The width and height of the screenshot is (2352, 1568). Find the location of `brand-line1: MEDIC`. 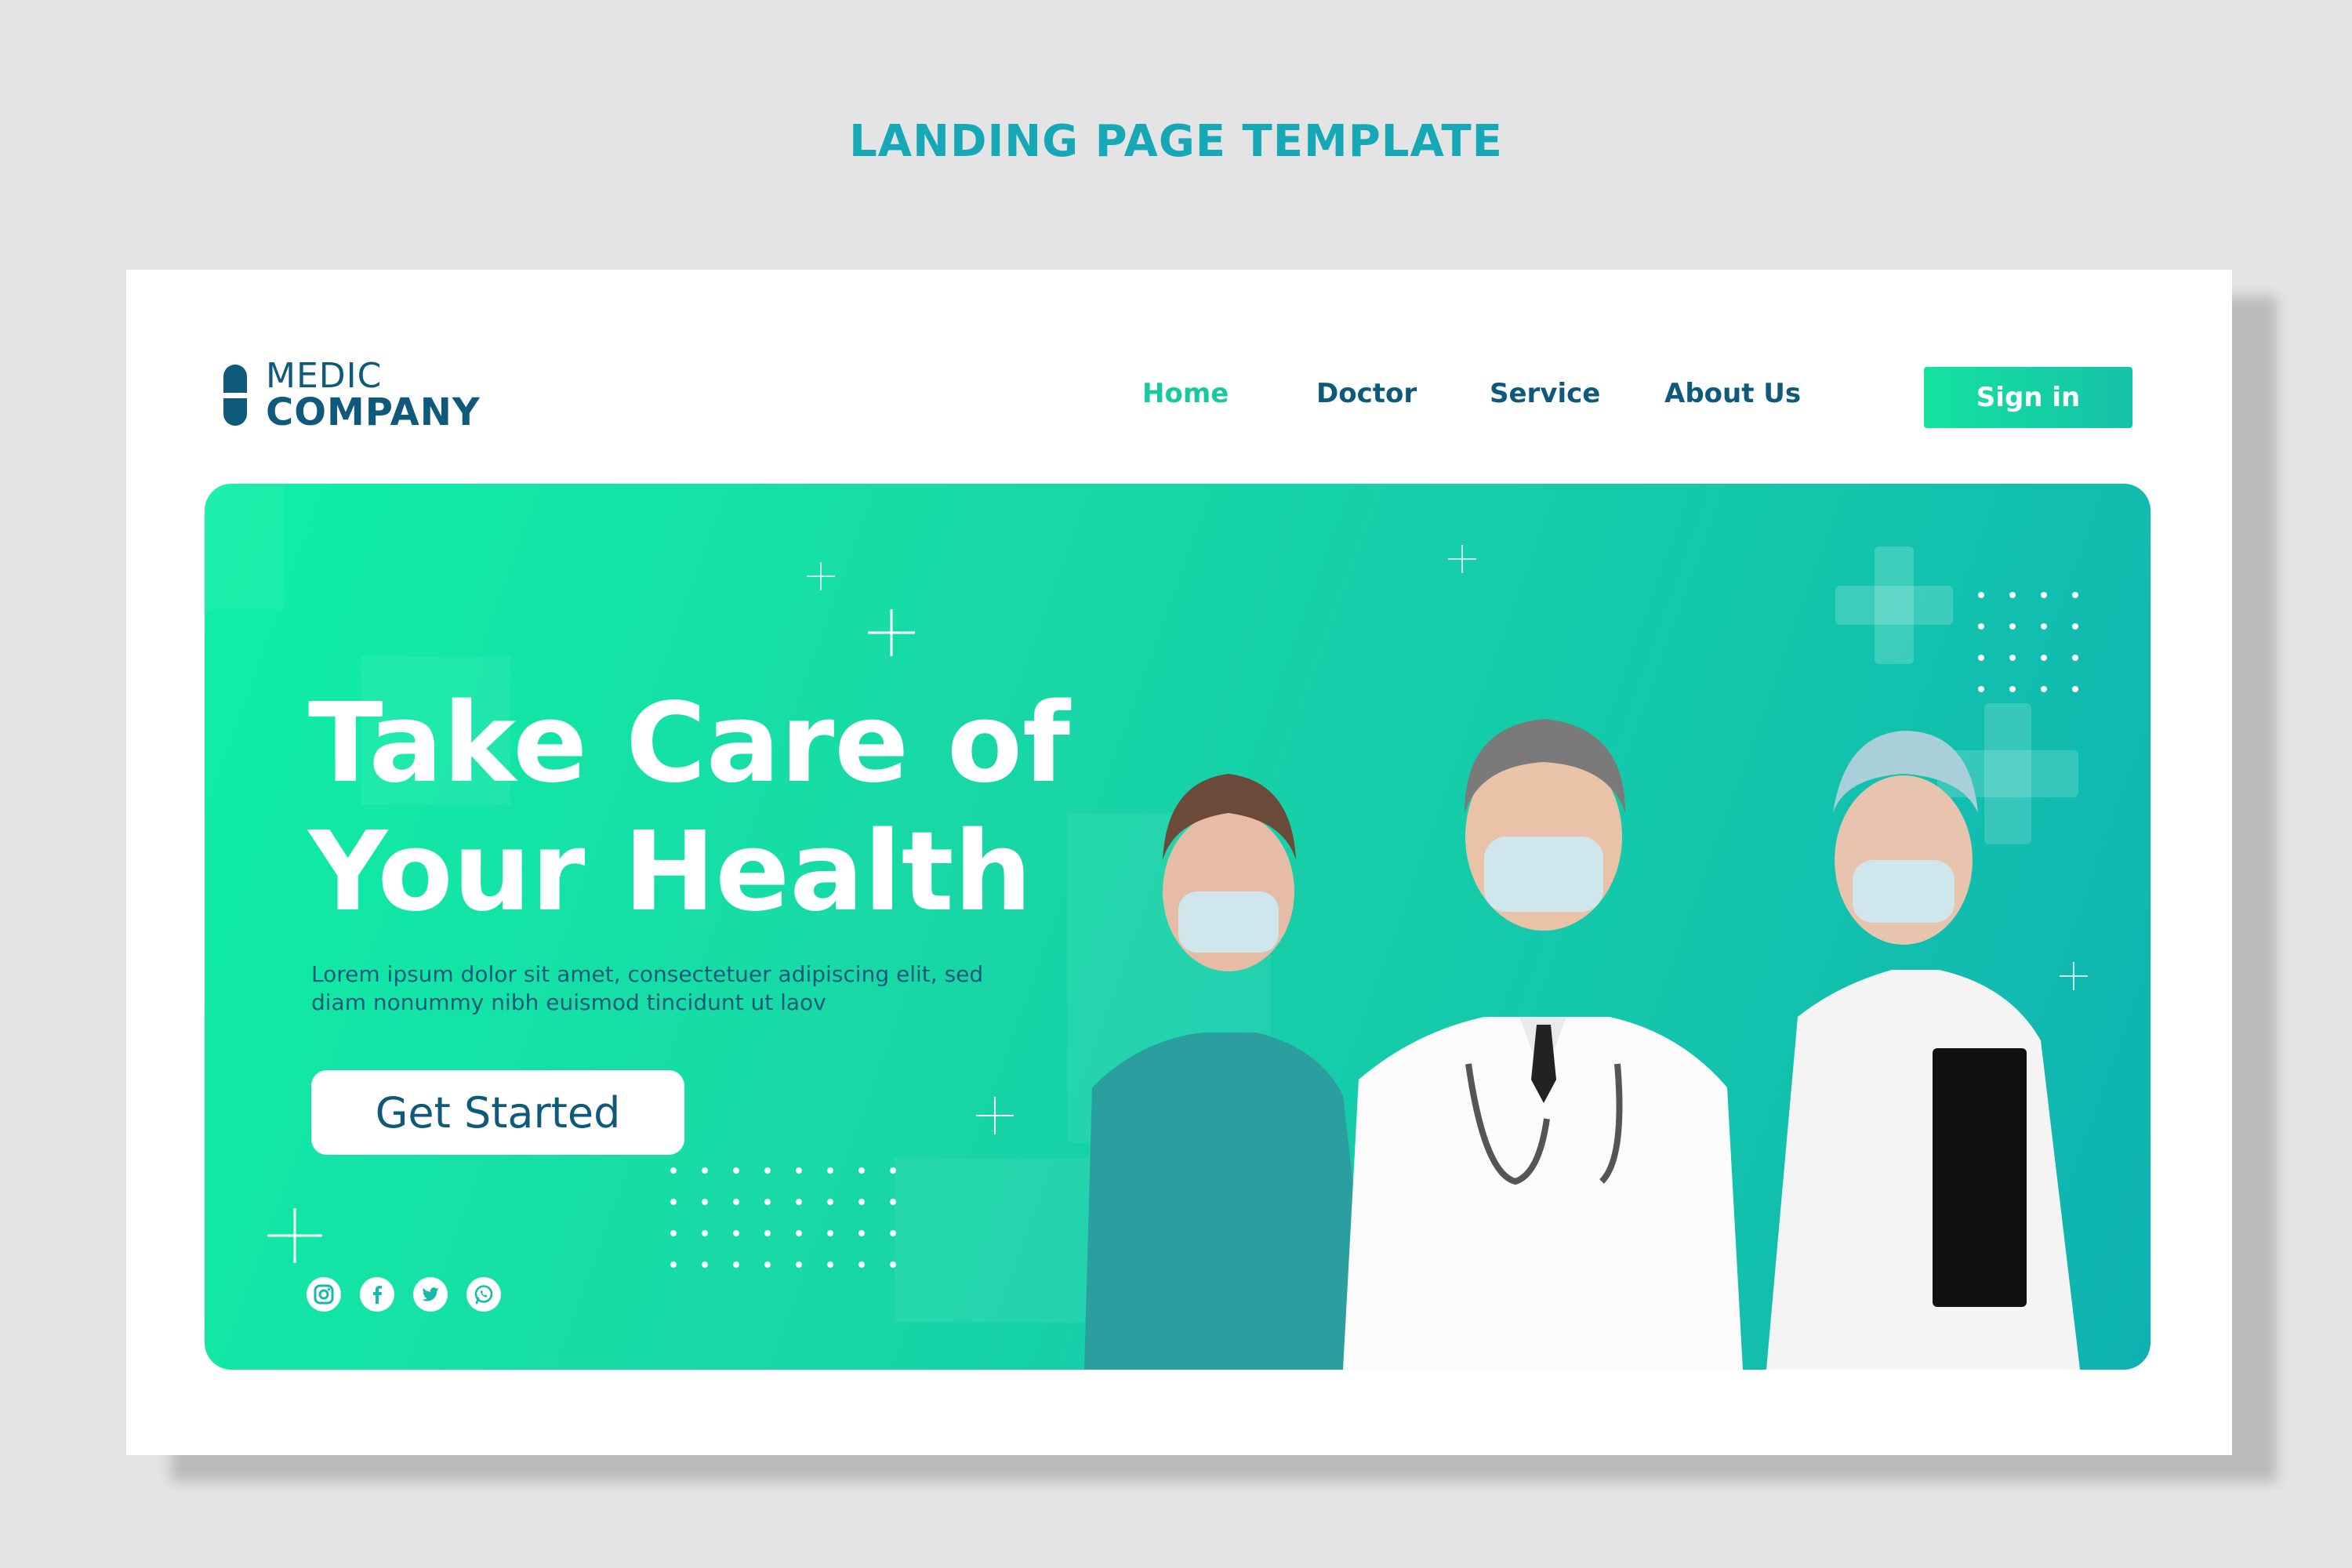

brand-line1: MEDIC is located at coordinates (324, 376).